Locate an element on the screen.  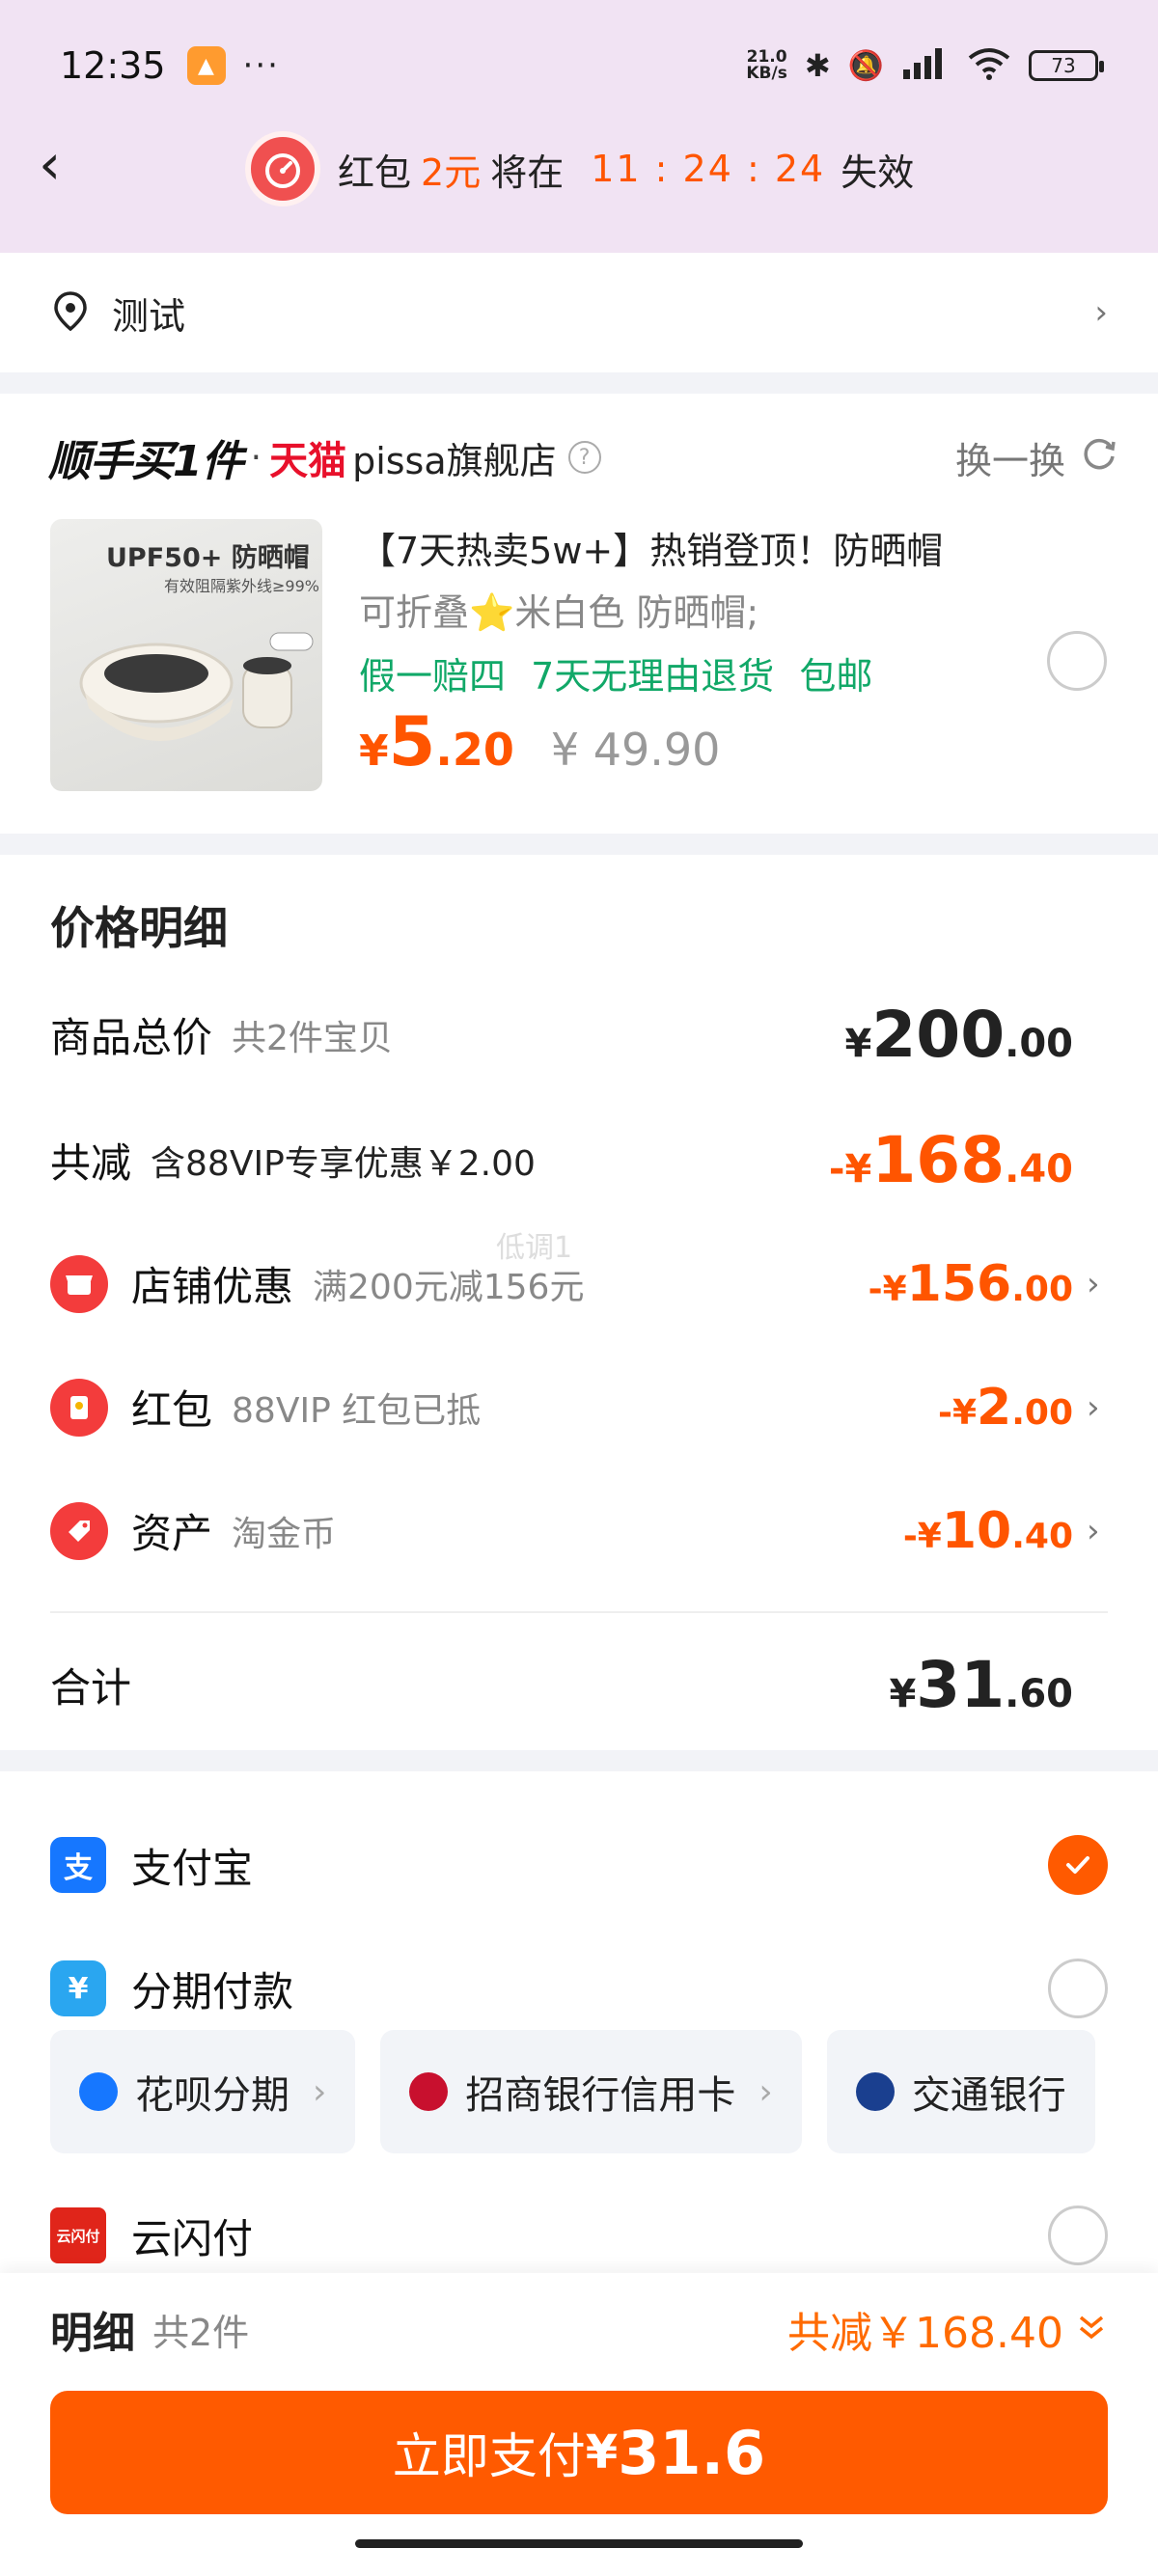
tmall-logo: 天猫 is located at coordinates (308, 461).